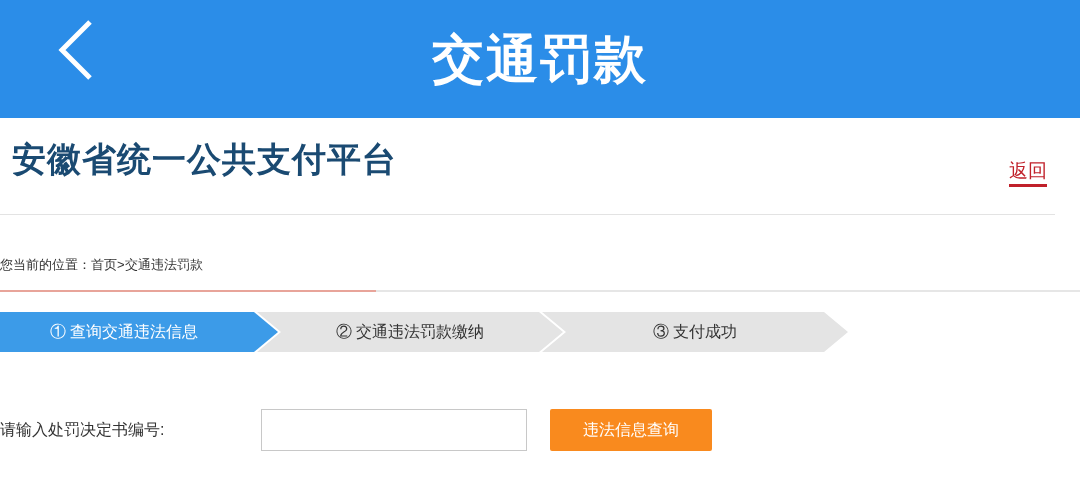  Describe the element at coordinates (83, 430) in the screenshot. I see `field-label: 请输入处罚决定书编号:` at that location.